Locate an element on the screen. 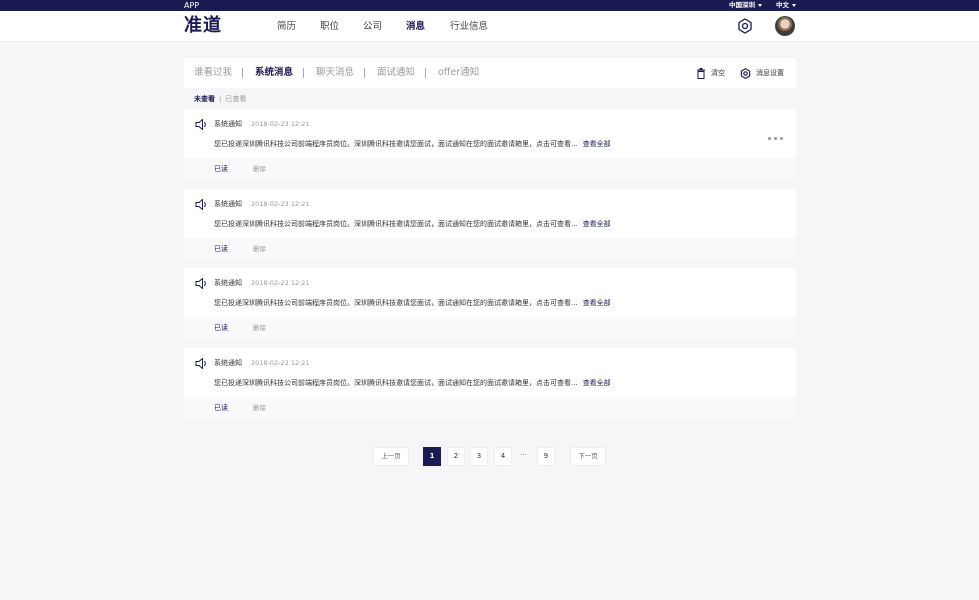  read-filter: 未查看 | 已查看 is located at coordinates (220, 99).